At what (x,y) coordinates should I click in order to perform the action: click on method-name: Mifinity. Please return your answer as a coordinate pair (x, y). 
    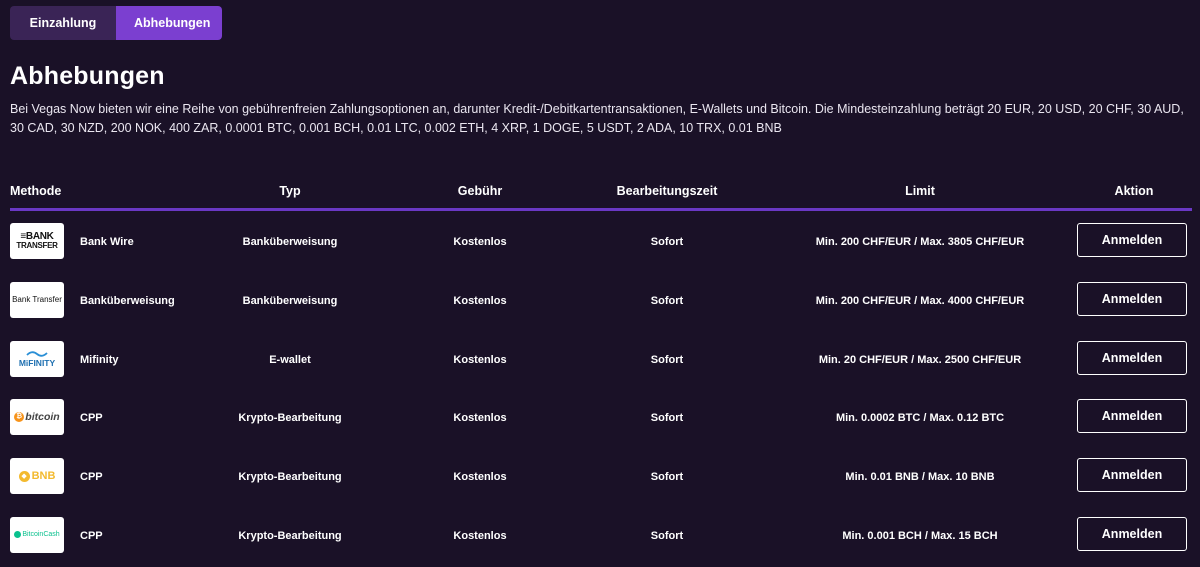
    Looking at the image, I should click on (99, 359).